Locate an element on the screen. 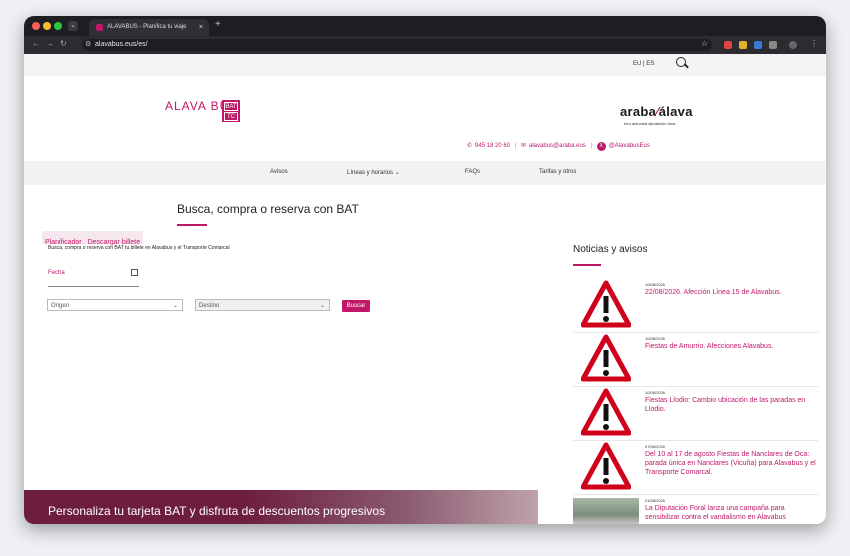 The height and width of the screenshot is (556, 850). bat-logo-subtext: TC is located at coordinates (231, 116).